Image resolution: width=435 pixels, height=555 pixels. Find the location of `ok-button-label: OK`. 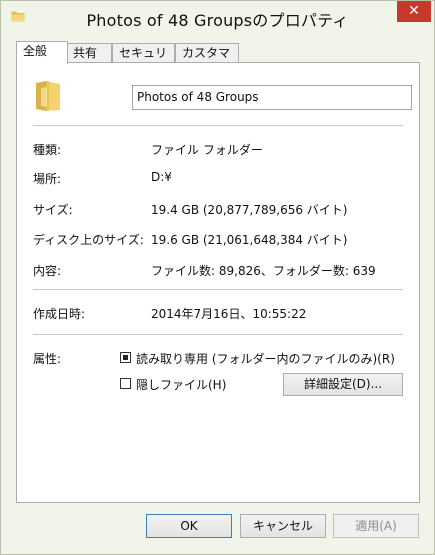

ok-button-label: OK is located at coordinates (189, 526).